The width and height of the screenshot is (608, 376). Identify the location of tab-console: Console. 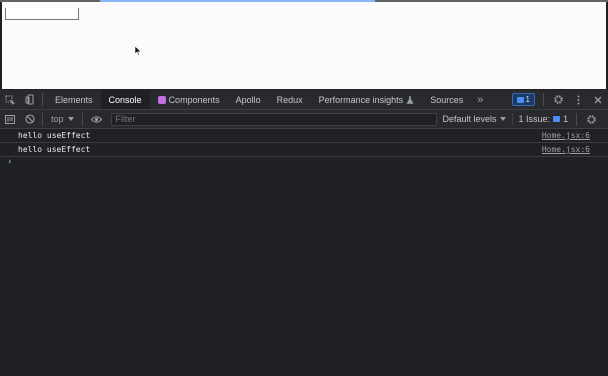
(125, 99).